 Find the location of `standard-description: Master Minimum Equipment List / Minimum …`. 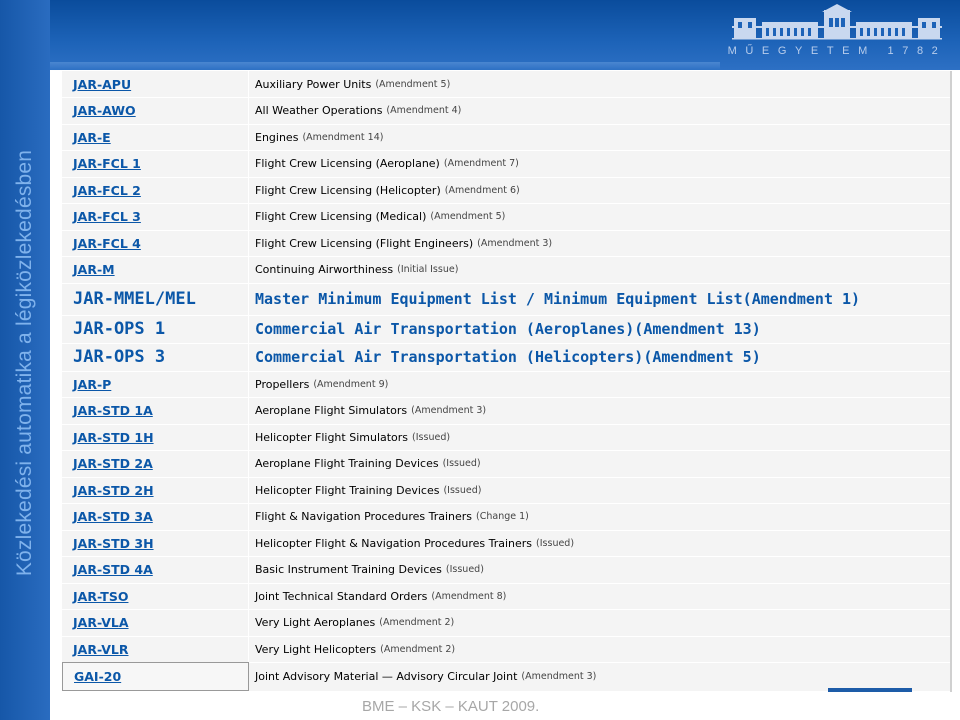

standard-description: Master Minimum Equipment List / Minimum … is located at coordinates (599, 299).